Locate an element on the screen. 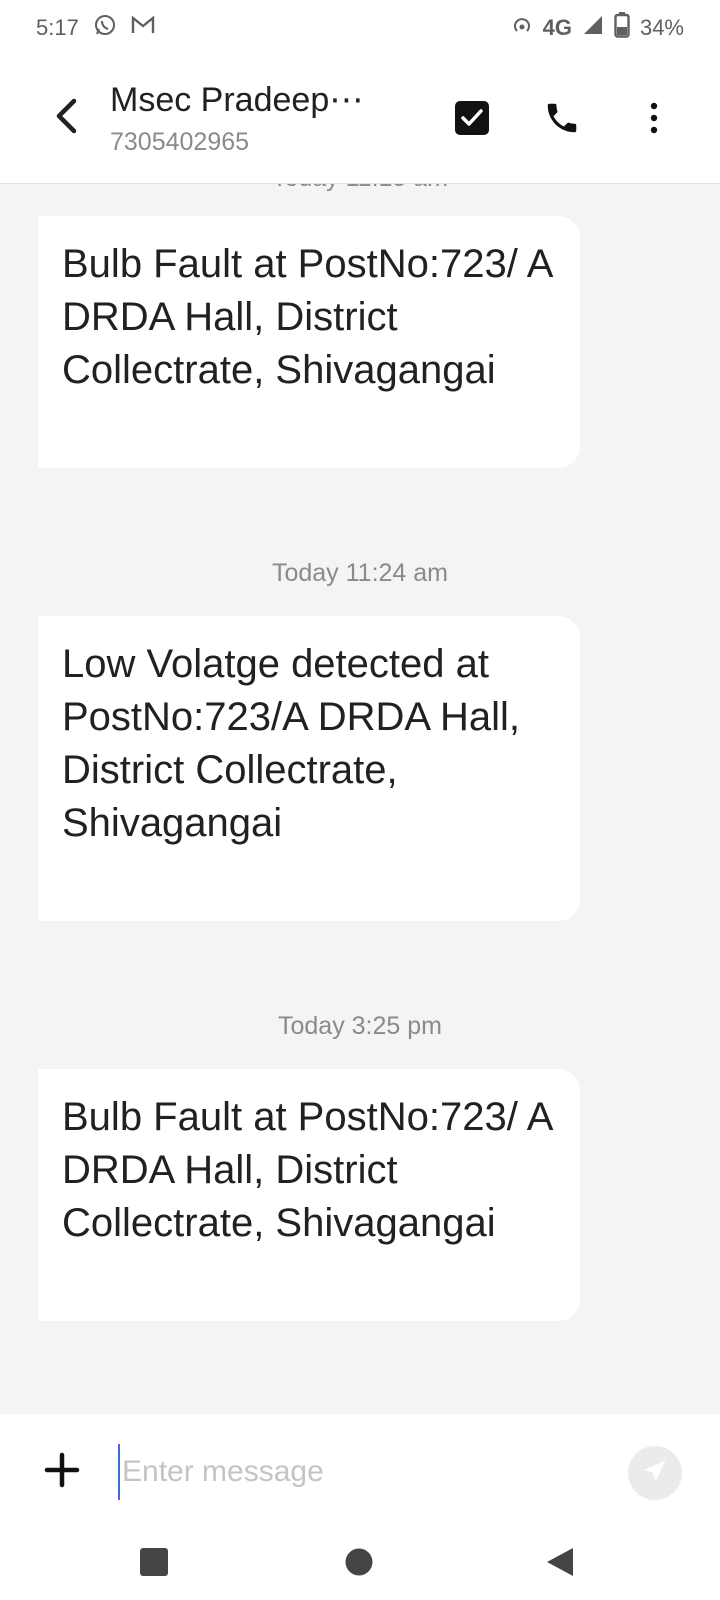 The image size is (720, 1600). status-right: 4G 34% is located at coordinates (597, 28).